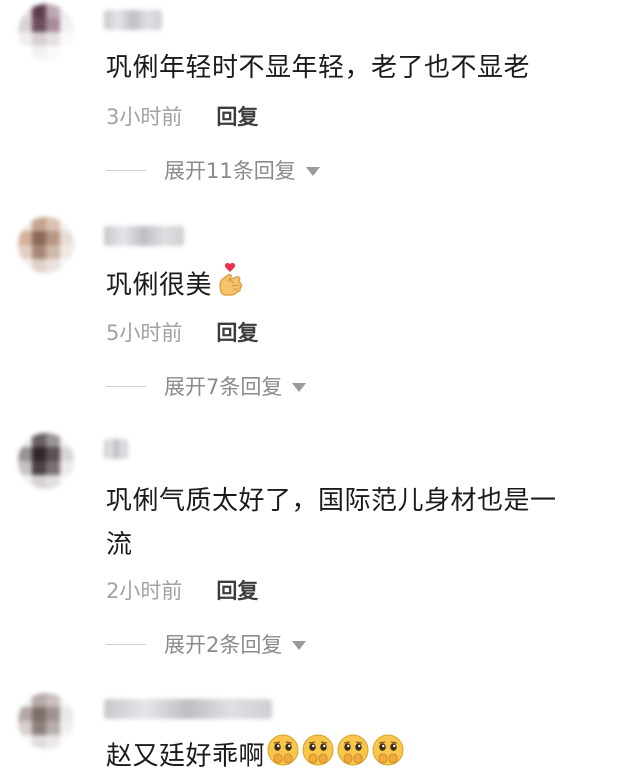 Image resolution: width=633 pixels, height=781 pixels. What do you see at coordinates (159, 285) in the screenshot?
I see `comment-text-content: 巩俐很美` at bounding box center [159, 285].